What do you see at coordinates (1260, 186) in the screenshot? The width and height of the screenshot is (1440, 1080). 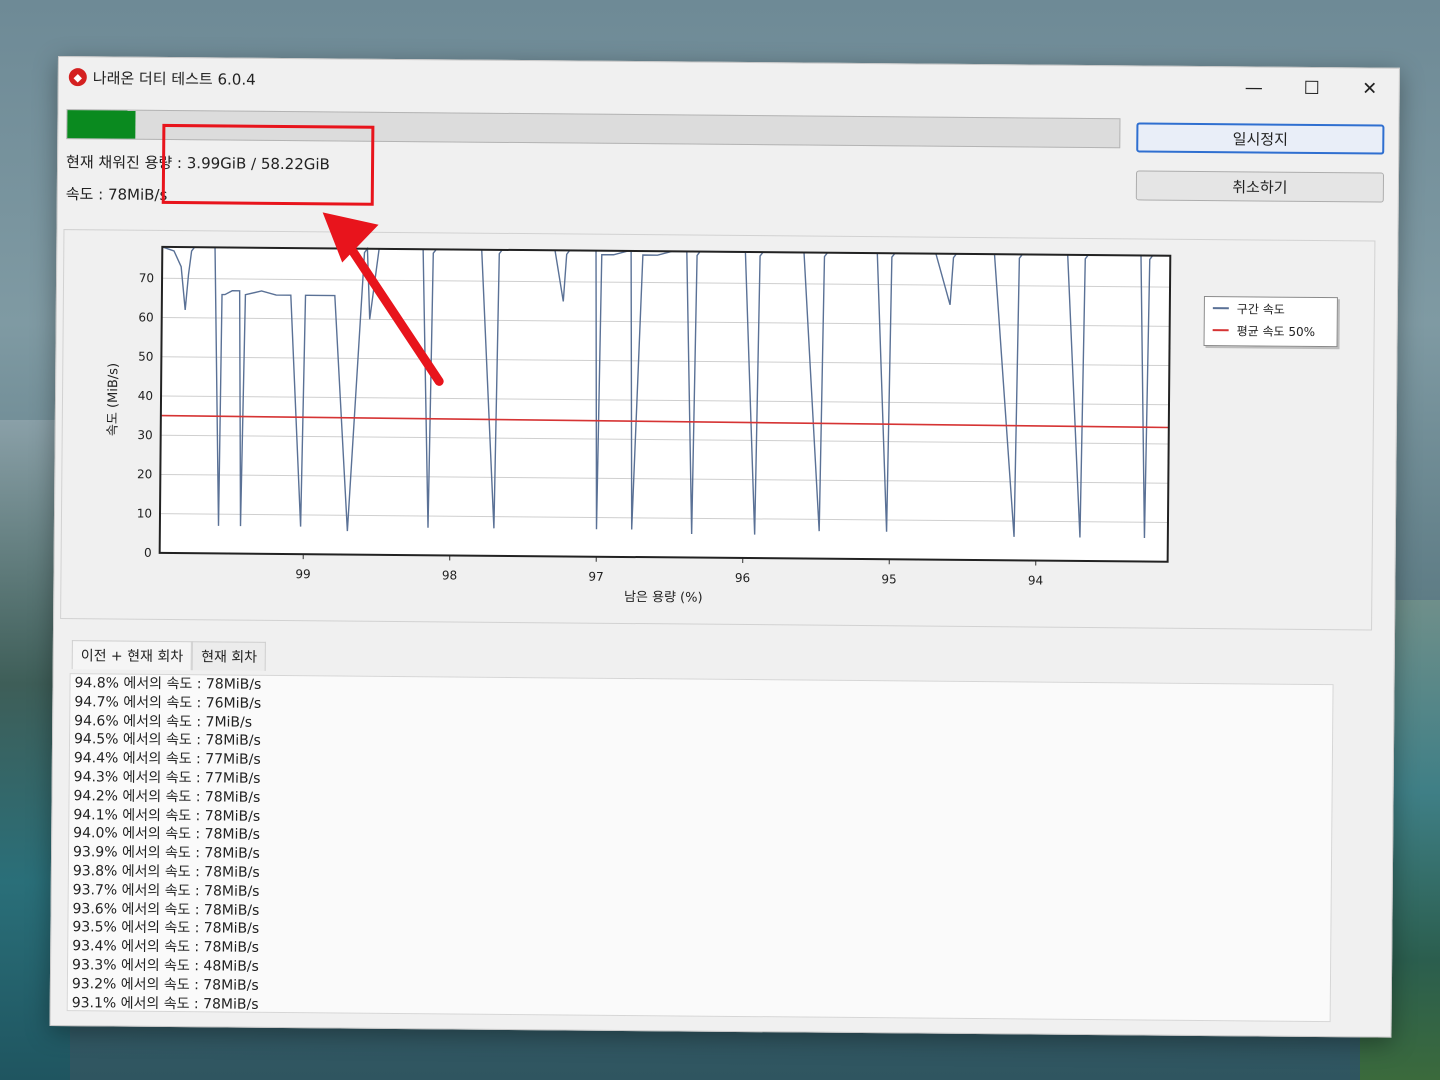 I see `cancel-button: 취소하기` at bounding box center [1260, 186].